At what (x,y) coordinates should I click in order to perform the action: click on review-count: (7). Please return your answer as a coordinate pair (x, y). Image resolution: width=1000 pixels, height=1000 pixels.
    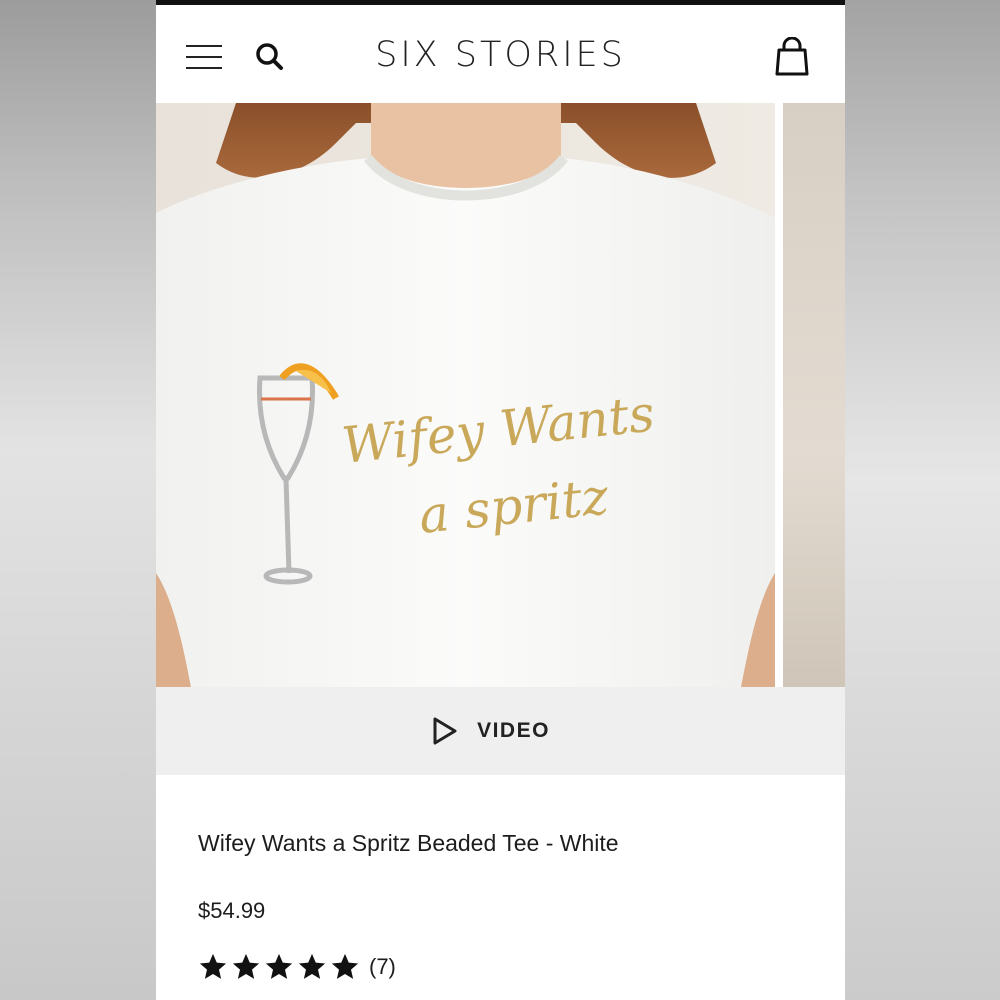
    Looking at the image, I should click on (382, 967).